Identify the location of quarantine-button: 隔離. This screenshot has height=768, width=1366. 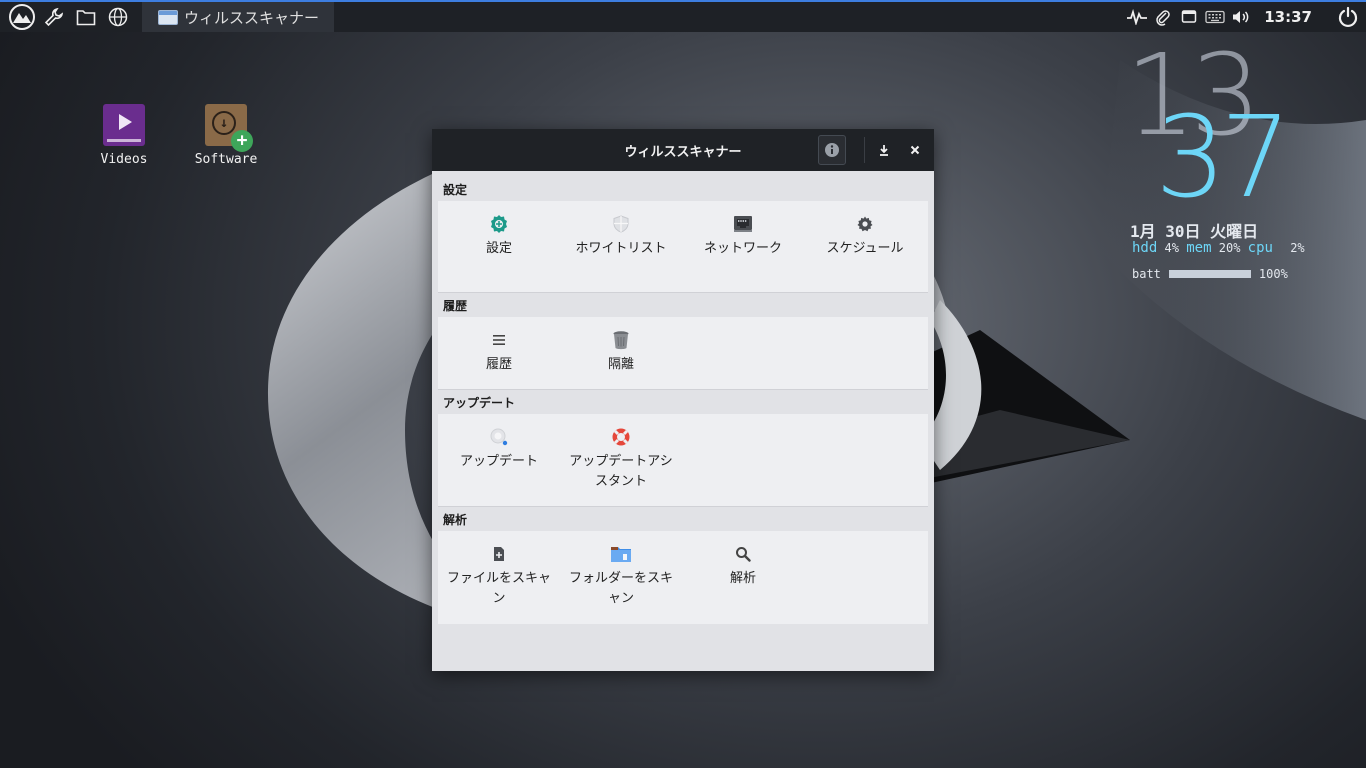
(621, 353).